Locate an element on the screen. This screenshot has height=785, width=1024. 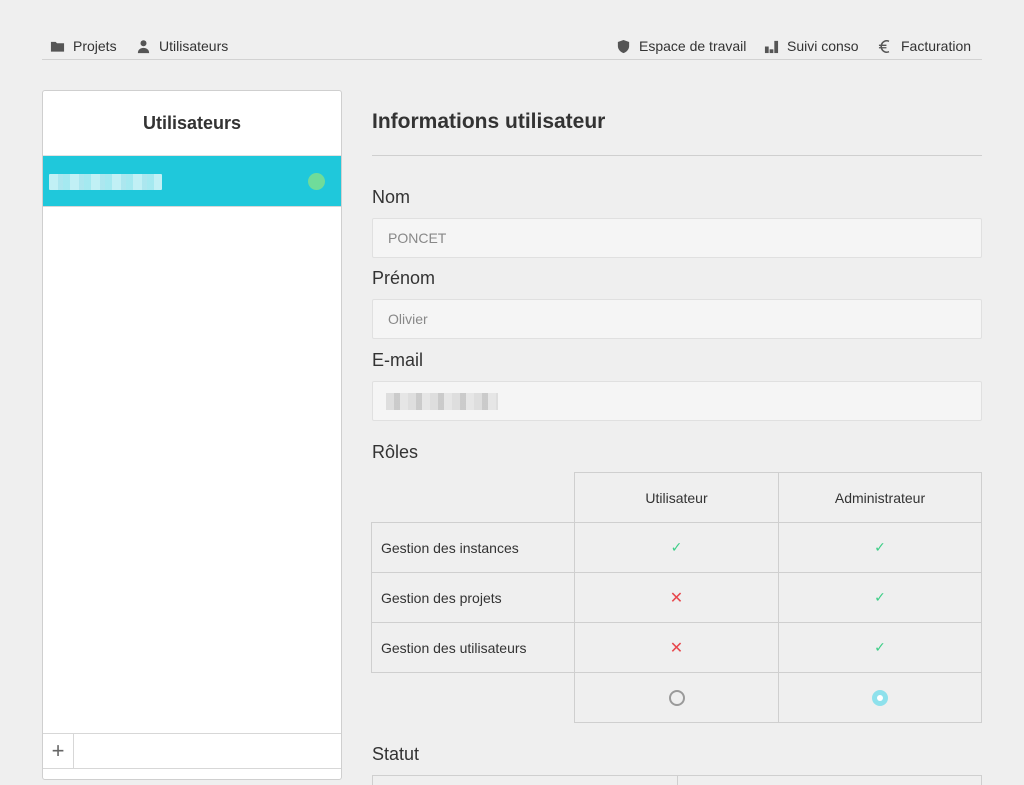
table-row: Gestion des utilisateurs ✕ ✓ is located at coordinates (676, 647).